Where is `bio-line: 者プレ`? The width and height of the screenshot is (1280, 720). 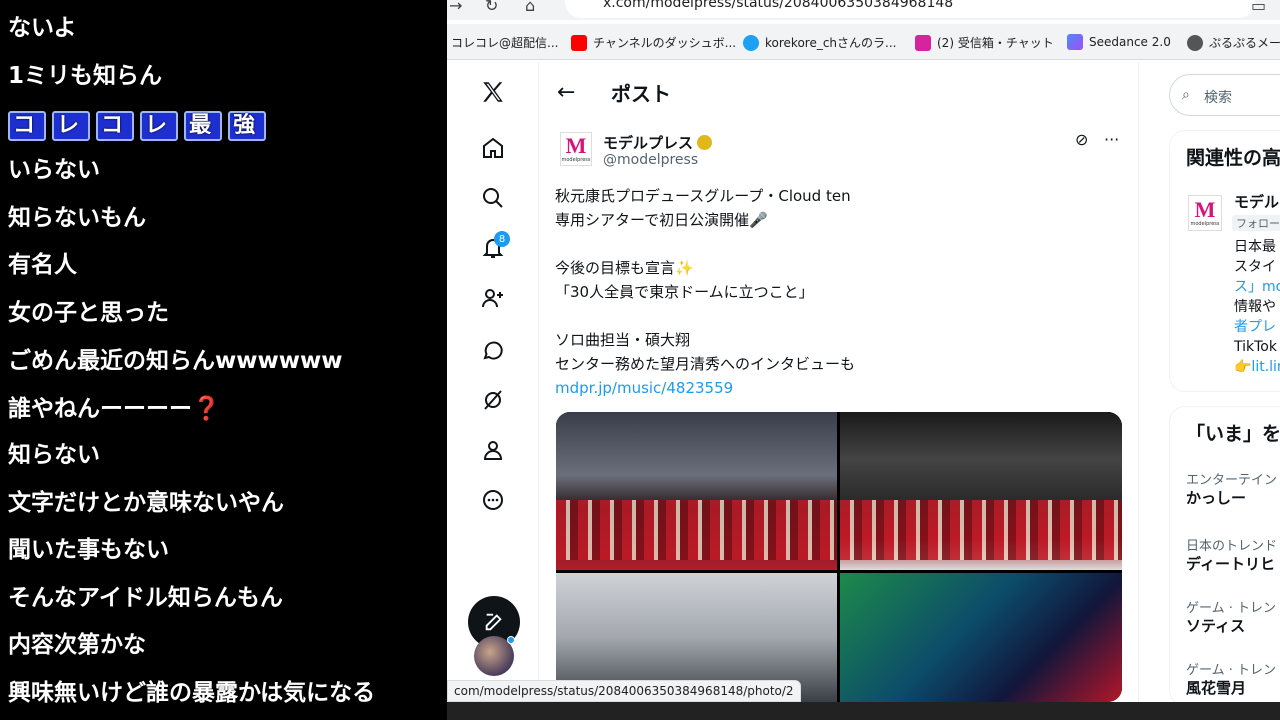
bio-line: 者プレ is located at coordinates (1257, 327).